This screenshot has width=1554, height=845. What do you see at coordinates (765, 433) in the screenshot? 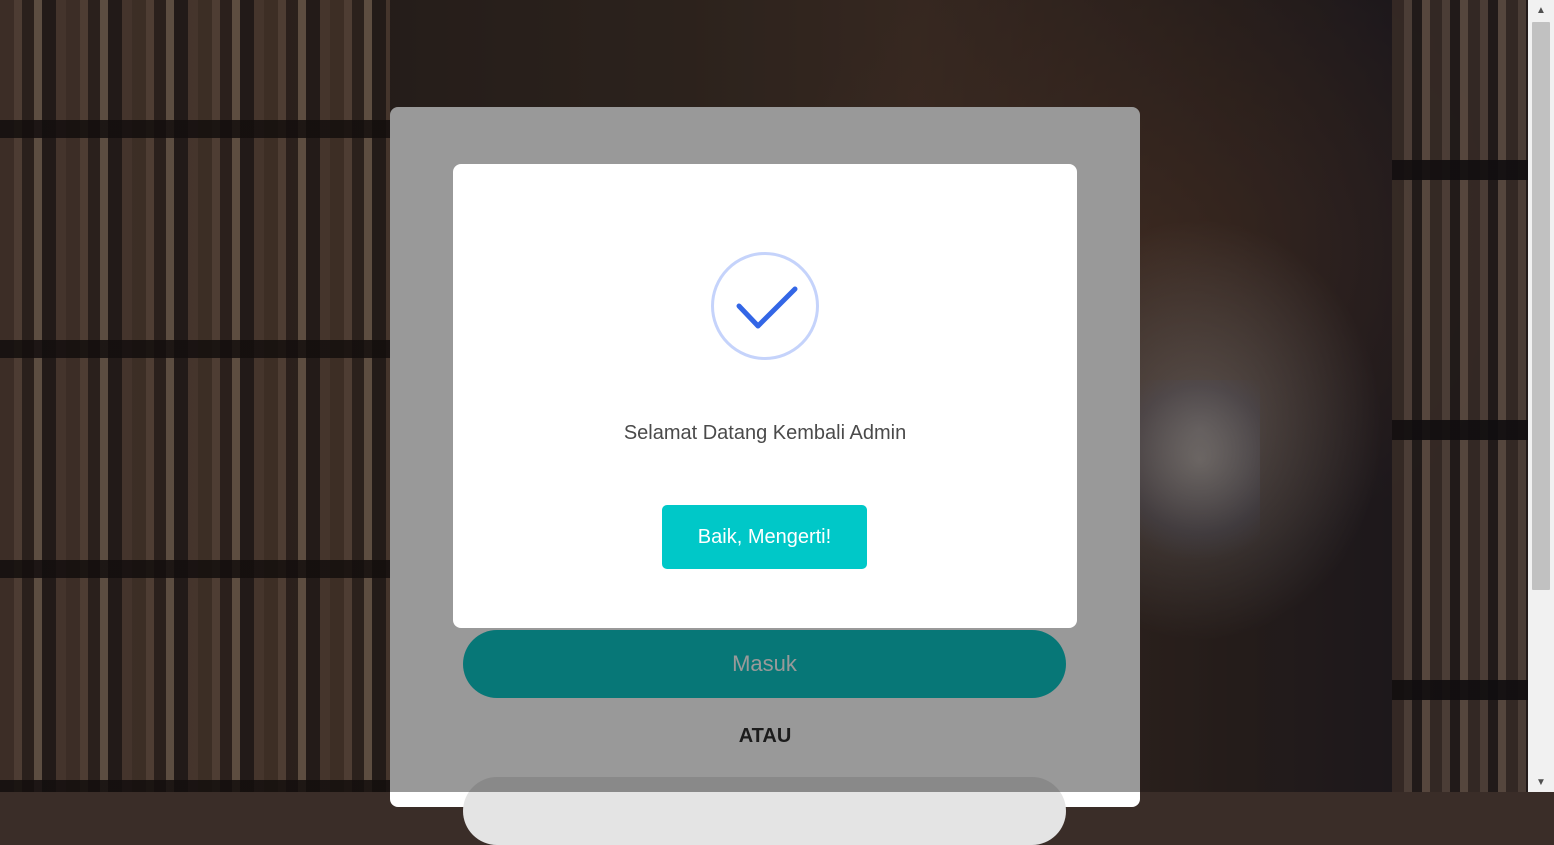
I see `dialog-message: Selamat Datang Kembali Admin` at bounding box center [765, 433].